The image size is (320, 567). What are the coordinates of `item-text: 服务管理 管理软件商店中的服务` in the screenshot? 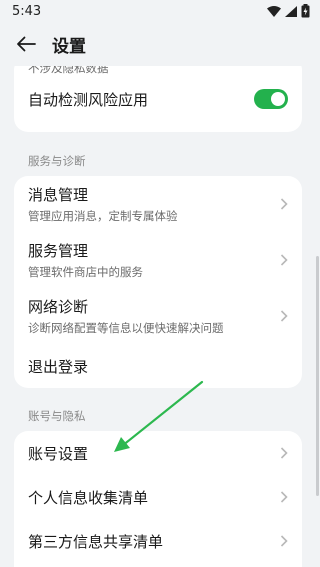 It's located at (85, 260).